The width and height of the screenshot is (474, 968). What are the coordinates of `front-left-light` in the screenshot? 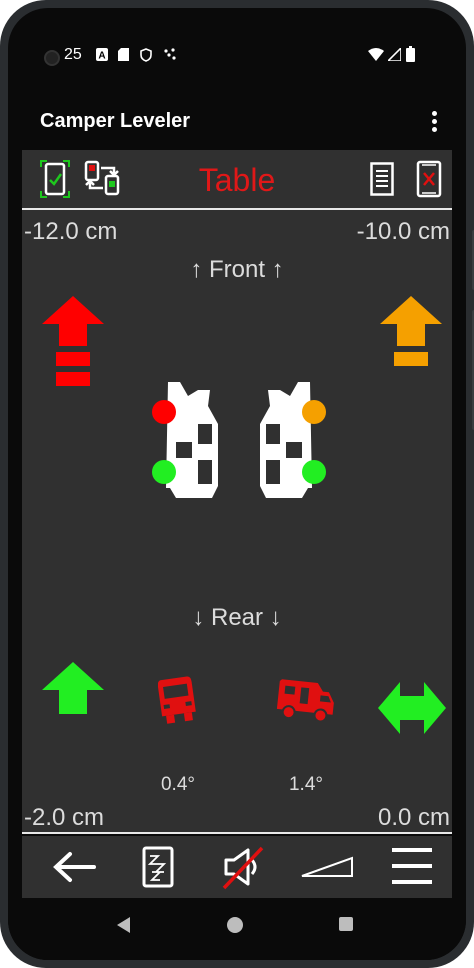 It's located at (164, 412).